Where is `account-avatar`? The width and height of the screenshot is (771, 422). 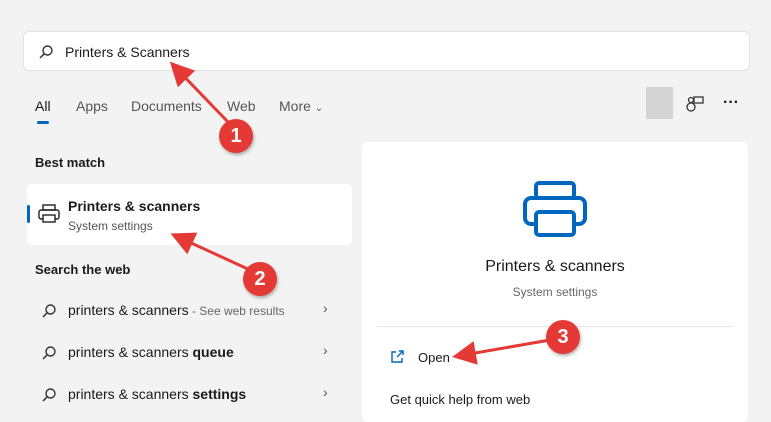
account-avatar is located at coordinates (659, 103).